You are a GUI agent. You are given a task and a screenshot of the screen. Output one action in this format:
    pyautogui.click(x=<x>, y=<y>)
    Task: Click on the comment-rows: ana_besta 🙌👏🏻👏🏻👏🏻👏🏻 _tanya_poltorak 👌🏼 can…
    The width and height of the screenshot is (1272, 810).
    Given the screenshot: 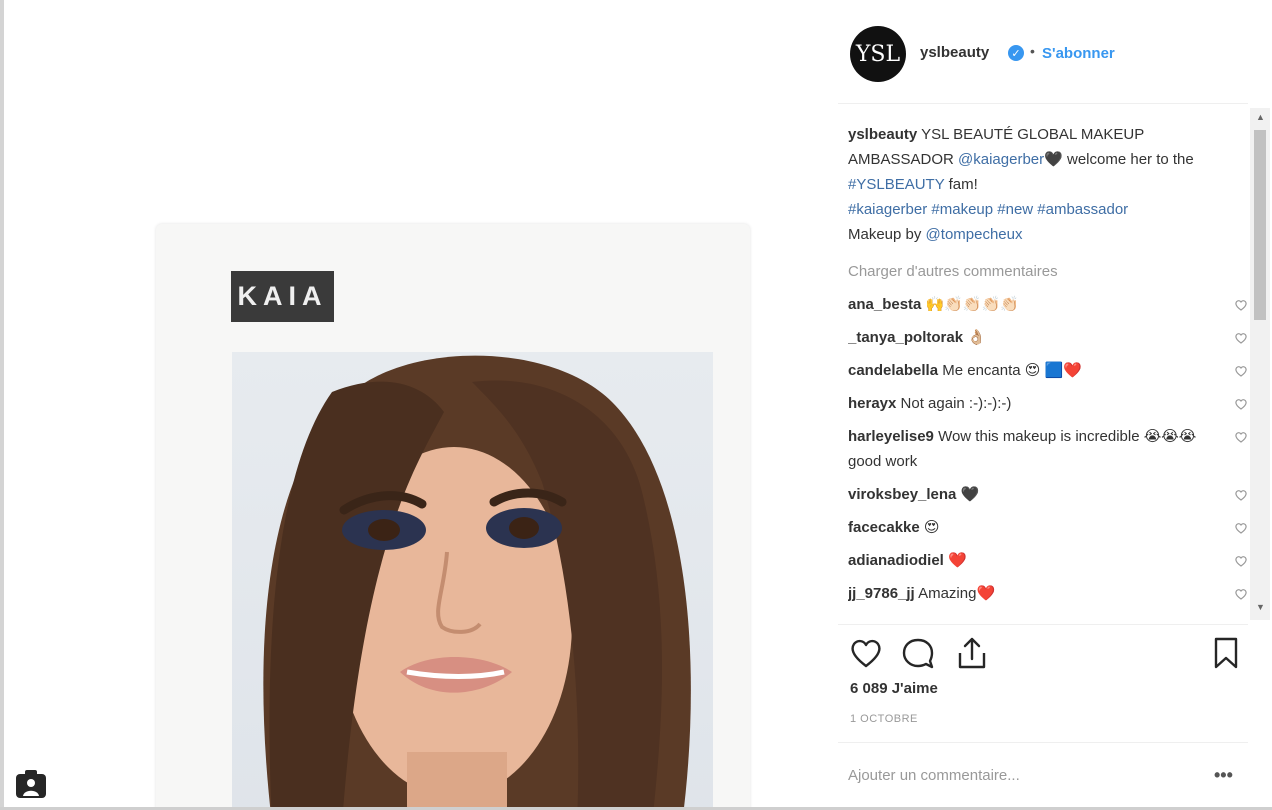 What is the action you would take?
    pyautogui.click(x=1048, y=449)
    